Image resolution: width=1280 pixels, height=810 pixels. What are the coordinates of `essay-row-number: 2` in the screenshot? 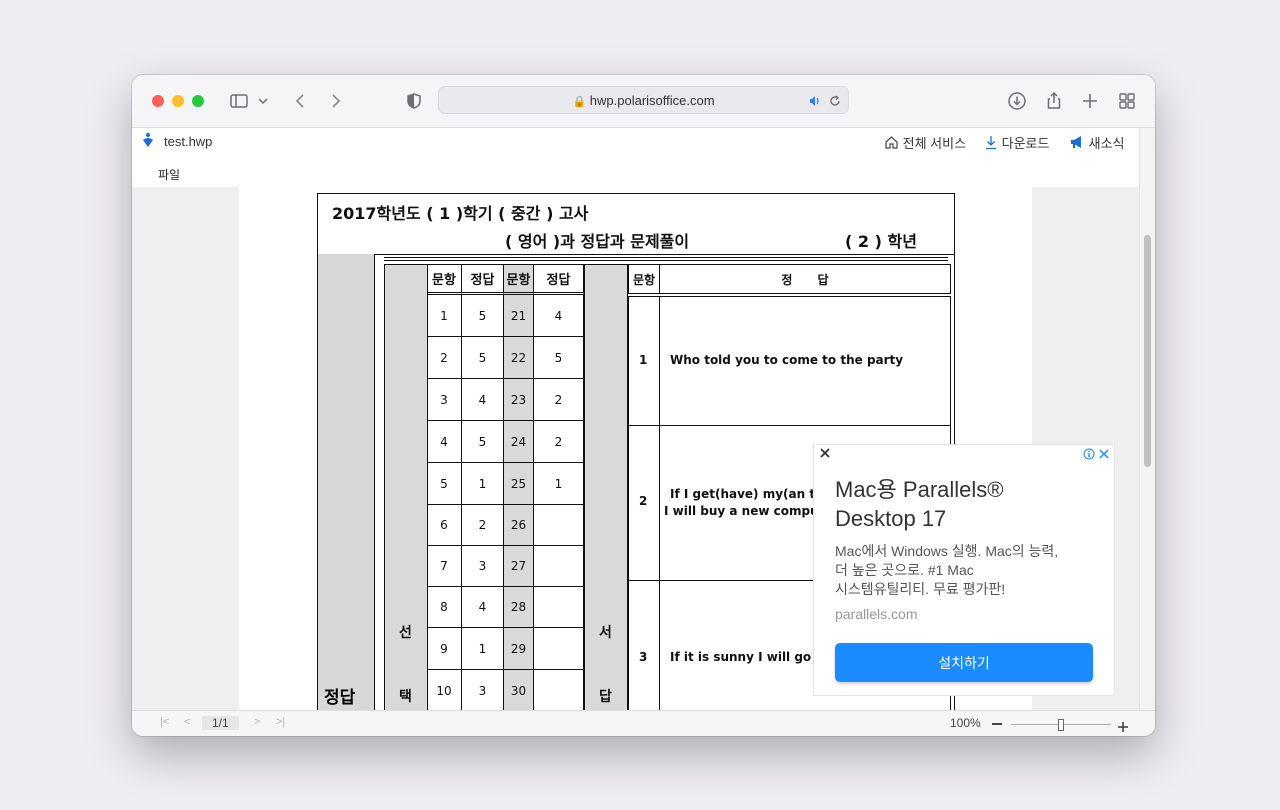 It's located at (644, 503).